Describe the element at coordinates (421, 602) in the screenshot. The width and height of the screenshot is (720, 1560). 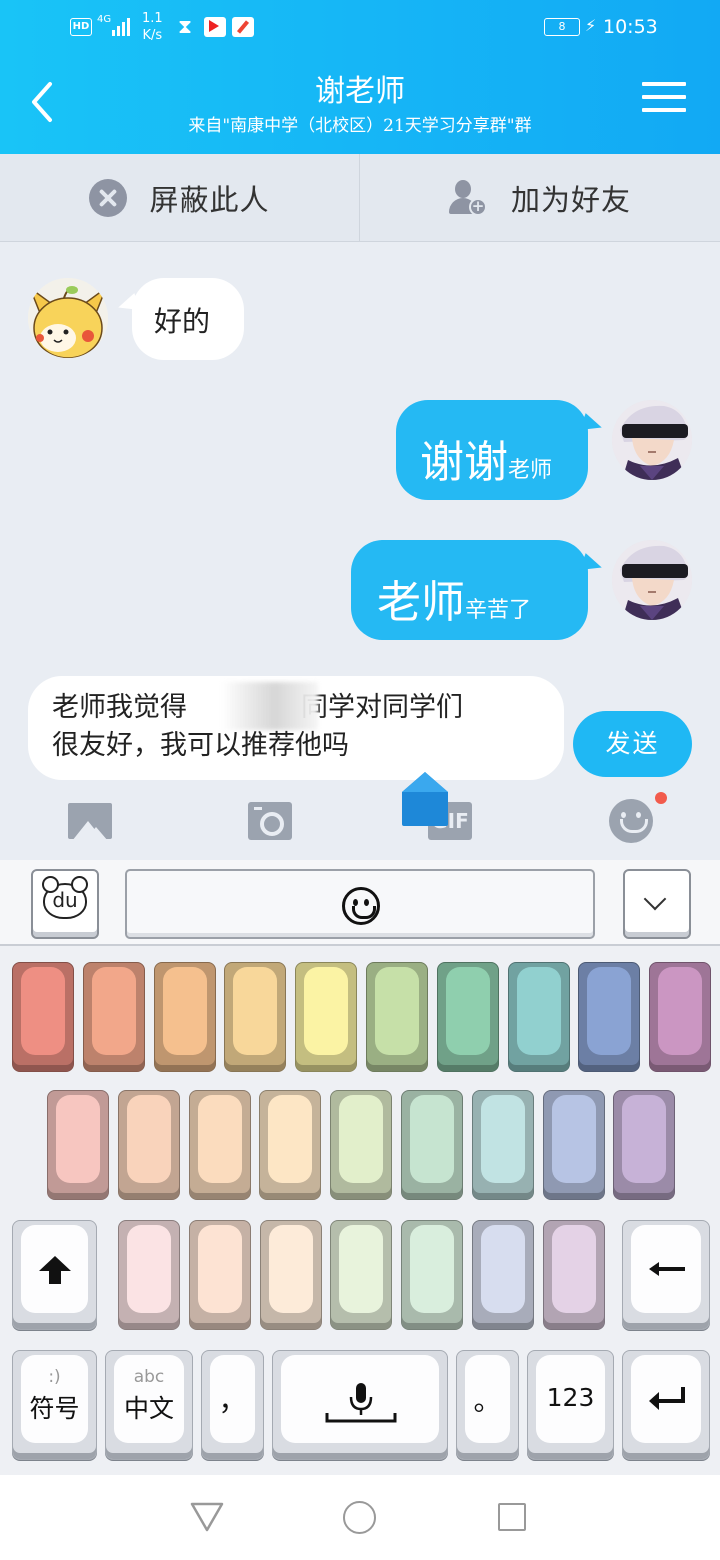
I see `message-text-large: 老师` at that location.